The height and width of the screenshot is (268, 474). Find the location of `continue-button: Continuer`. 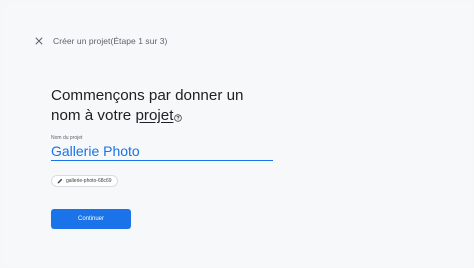

continue-button: Continuer is located at coordinates (91, 219).